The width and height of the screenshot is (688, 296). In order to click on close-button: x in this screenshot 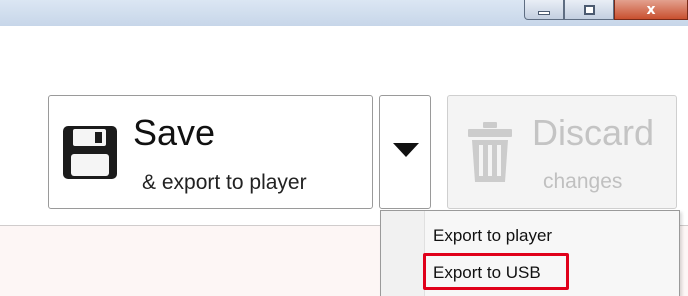, I will do `click(651, 10)`.